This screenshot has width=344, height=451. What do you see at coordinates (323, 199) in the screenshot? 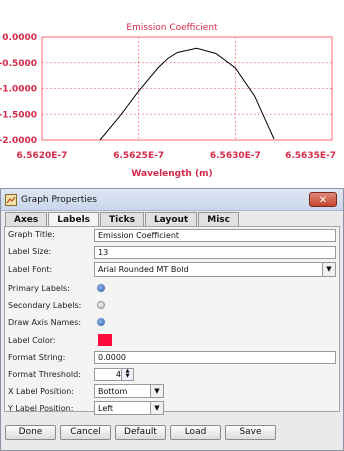
I see `close-button: ✕` at bounding box center [323, 199].